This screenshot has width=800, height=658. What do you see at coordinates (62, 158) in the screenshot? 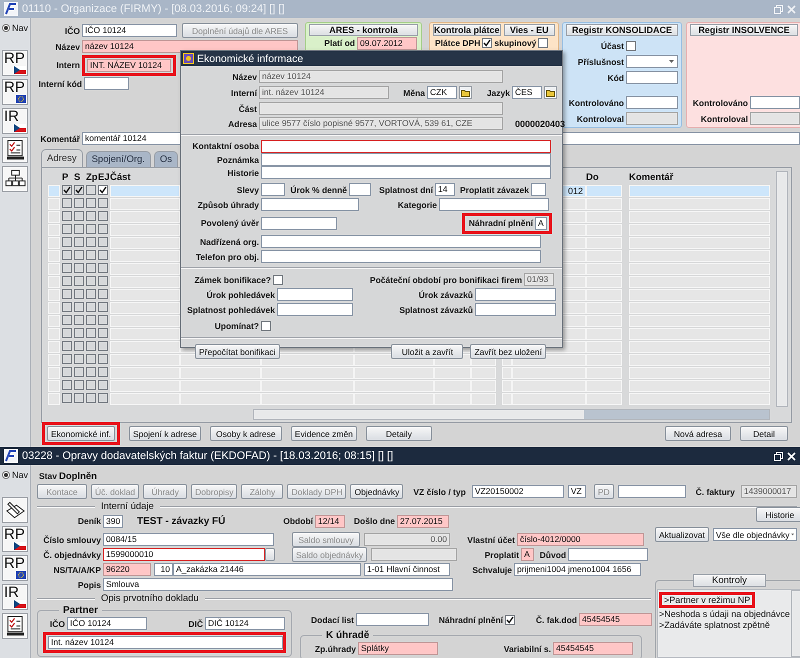
I see `tab: Adresy` at bounding box center [62, 158].